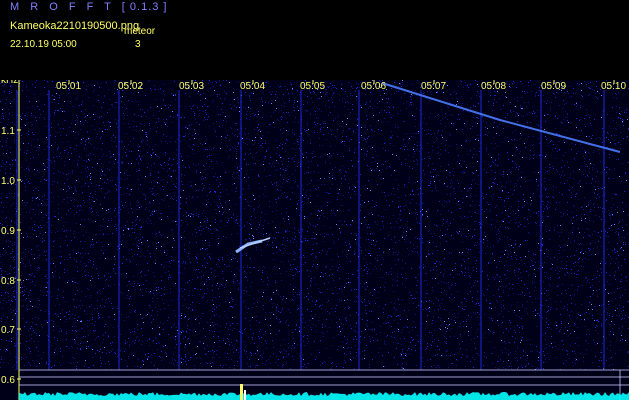  I want to click on y-tick-label: 0.6, so click(8, 380).